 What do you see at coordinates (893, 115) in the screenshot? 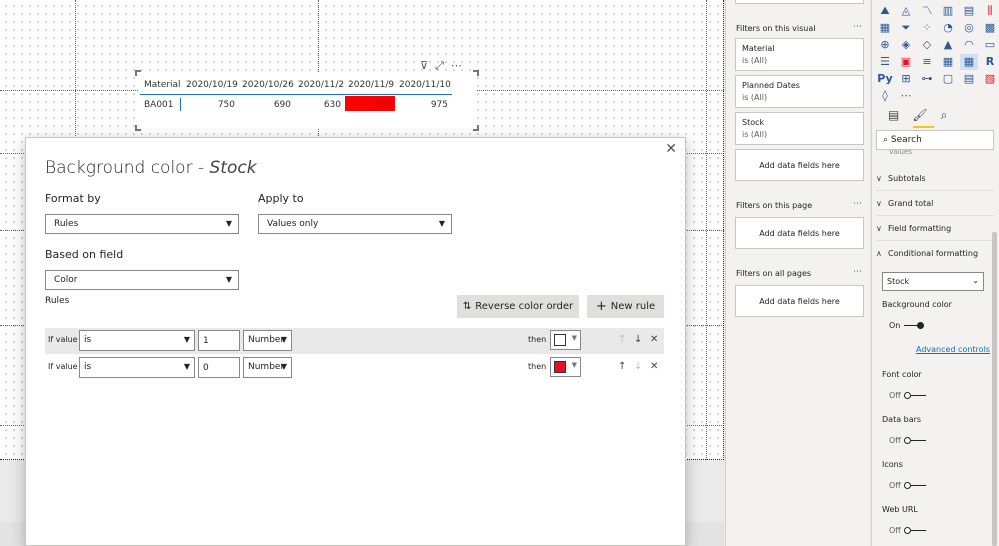
I see `fields-tab-icon: ▤` at bounding box center [893, 115].